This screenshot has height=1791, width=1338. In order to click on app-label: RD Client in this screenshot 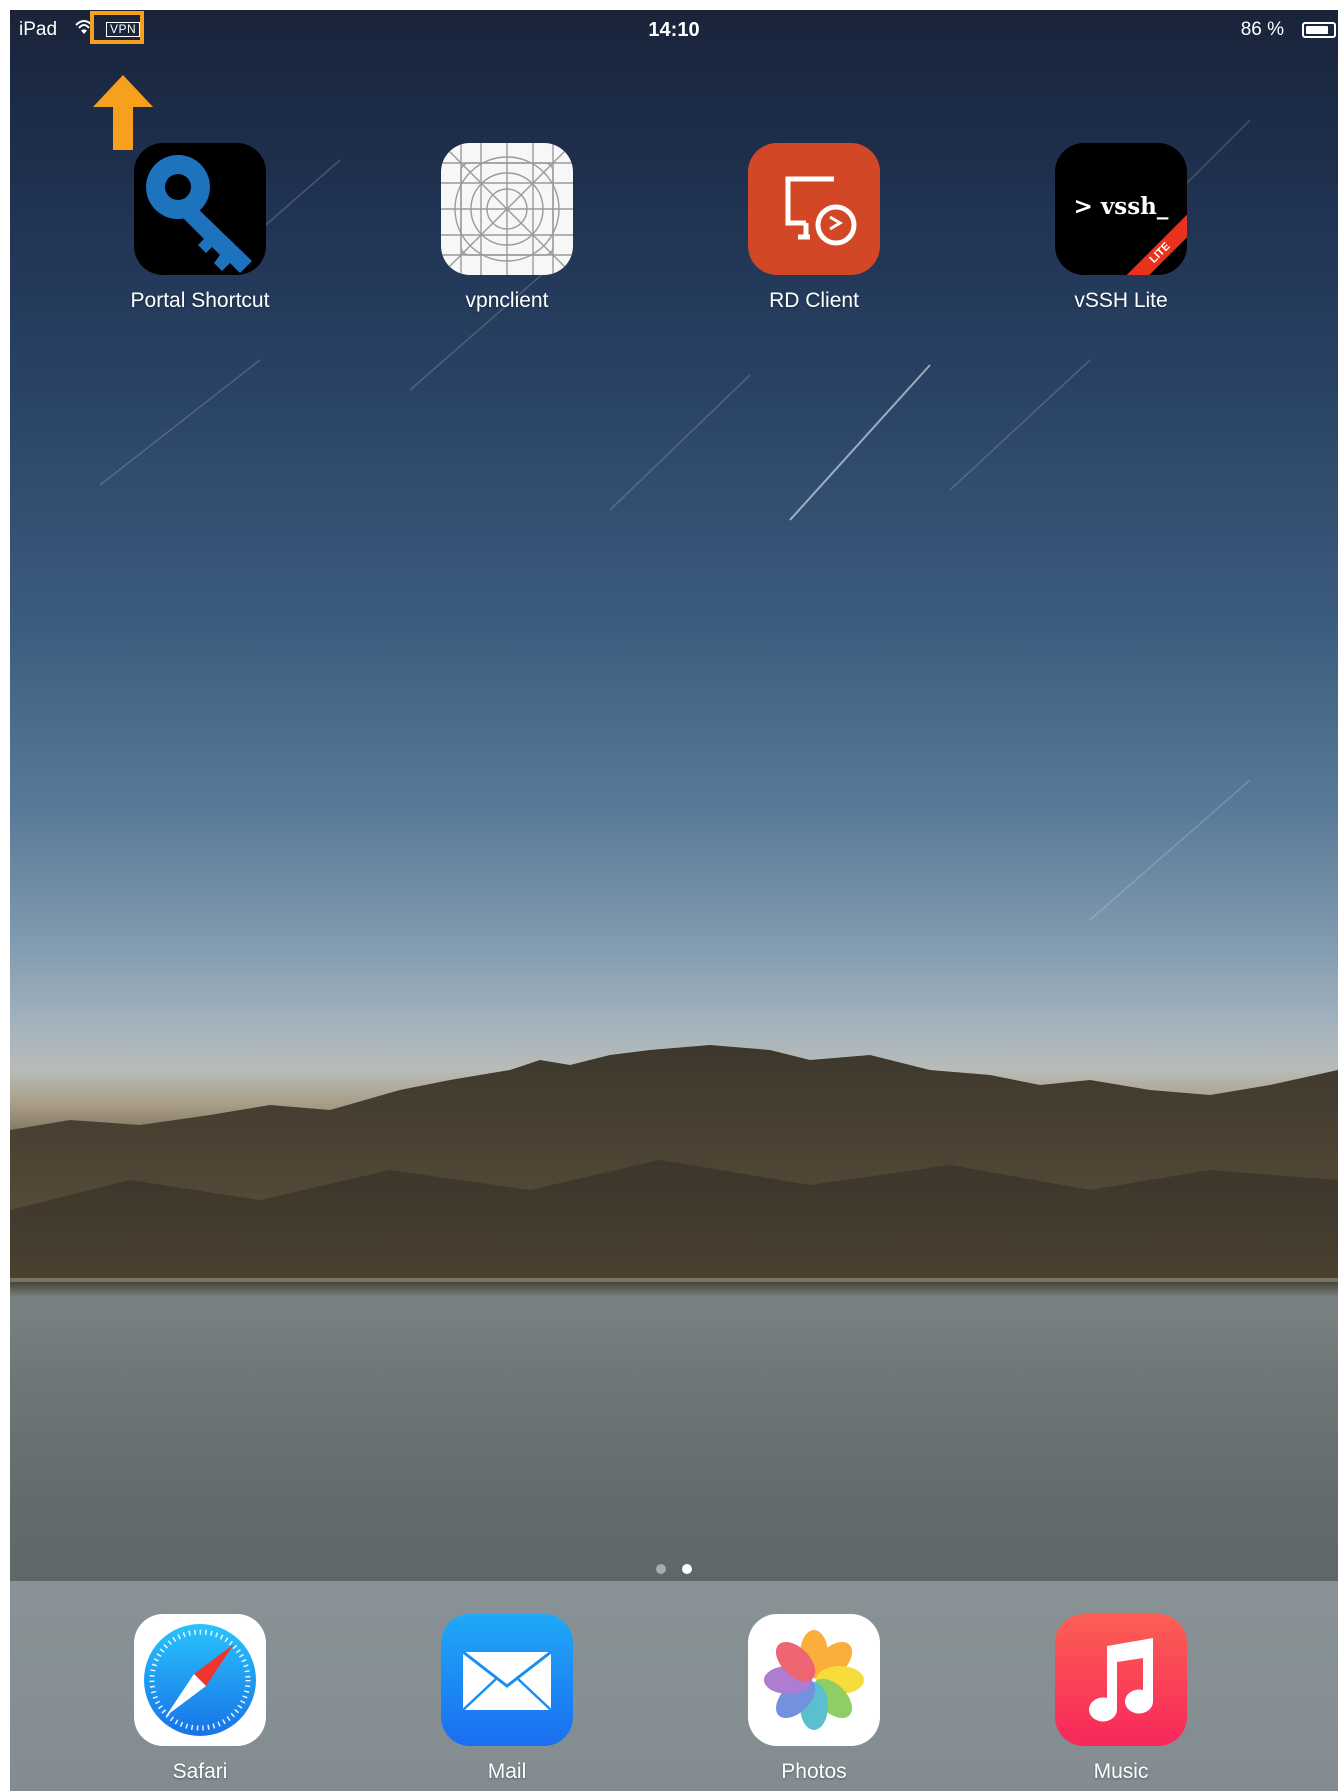, I will do `click(814, 300)`.